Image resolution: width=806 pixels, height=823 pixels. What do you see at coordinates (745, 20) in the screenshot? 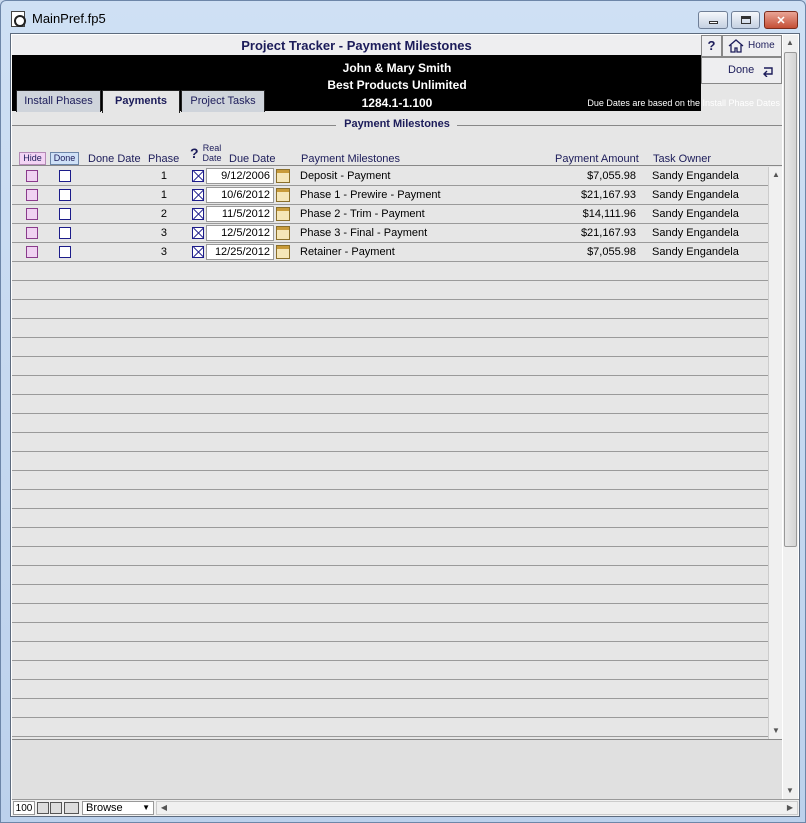
I see `maximize-button` at bounding box center [745, 20].